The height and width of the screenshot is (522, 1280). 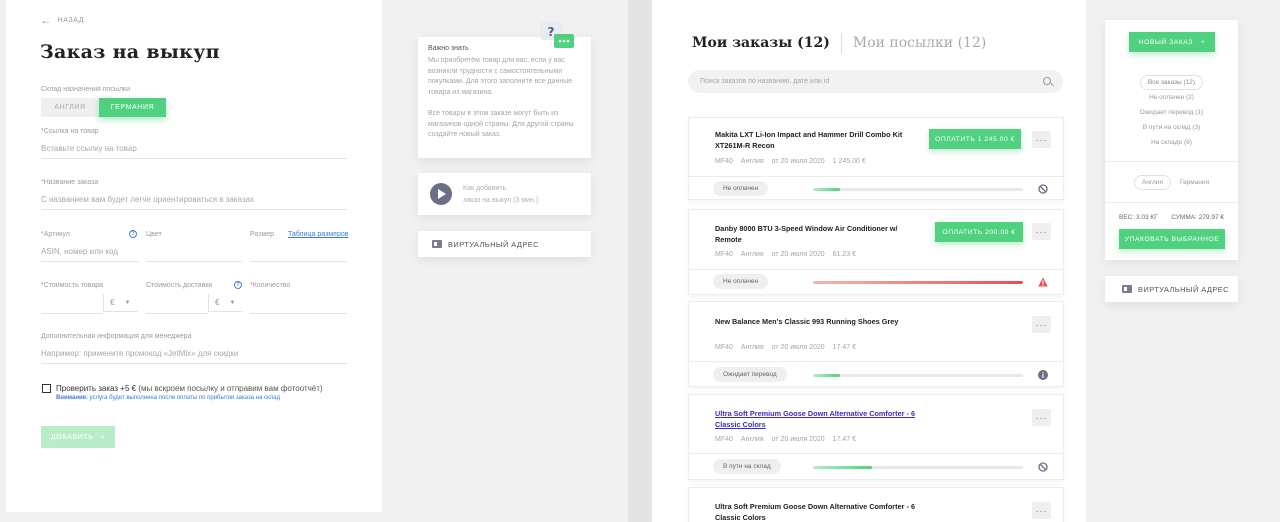 I want to click on pack-selected-button: УПАКОВАТЬ ВЫБРАННОЕ, so click(x=1172, y=239).